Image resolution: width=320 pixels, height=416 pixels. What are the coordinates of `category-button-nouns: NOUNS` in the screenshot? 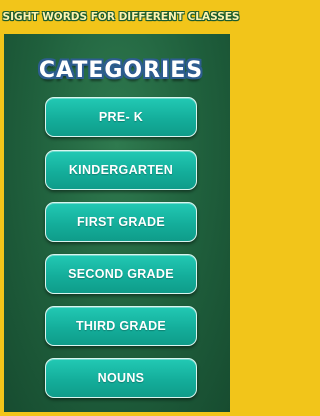 It's located at (121, 378).